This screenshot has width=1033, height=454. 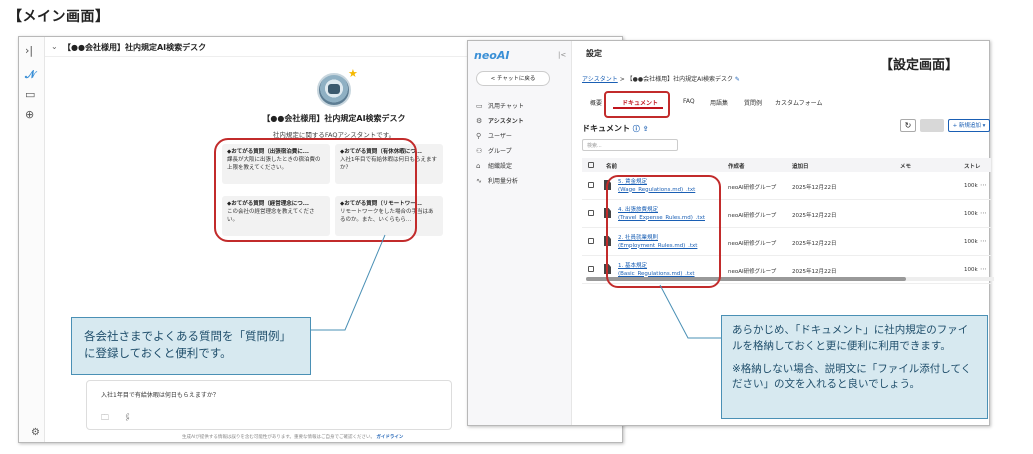 What do you see at coordinates (160, 394) in the screenshot?
I see `chat-input-field: 入社1年目で有給休暇は何日もらえますか？` at bounding box center [160, 394].